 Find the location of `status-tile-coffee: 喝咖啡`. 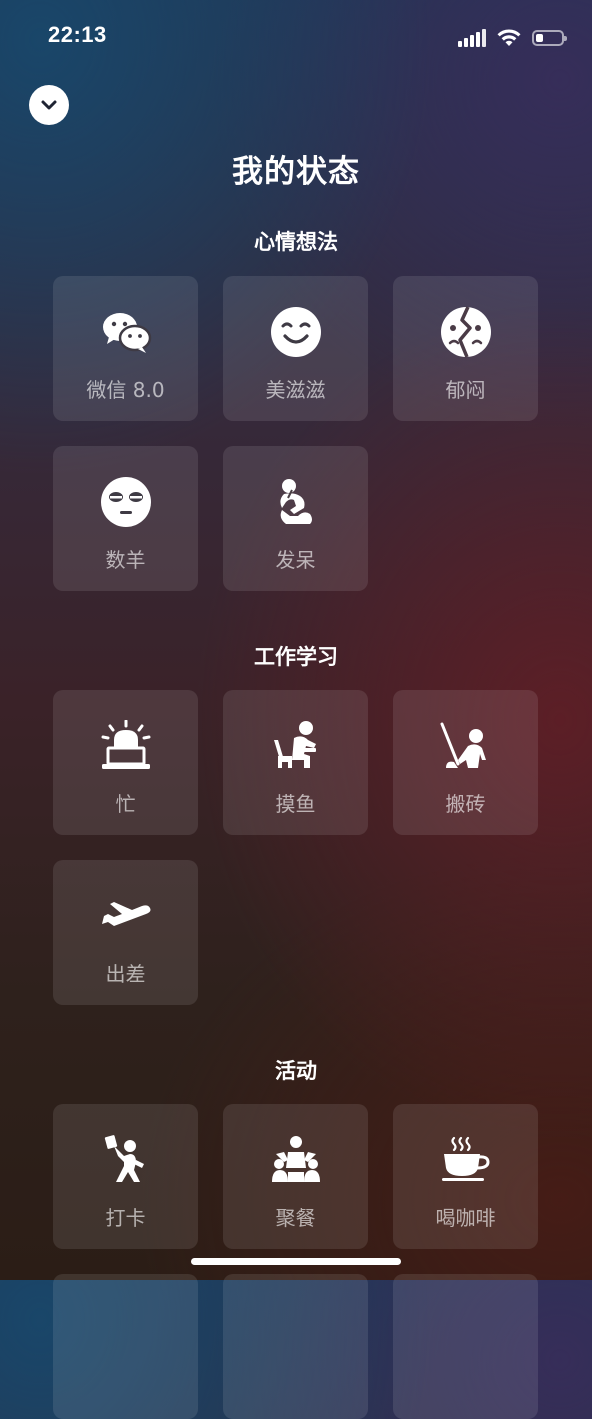

status-tile-coffee: 喝咖啡 is located at coordinates (465, 1176).